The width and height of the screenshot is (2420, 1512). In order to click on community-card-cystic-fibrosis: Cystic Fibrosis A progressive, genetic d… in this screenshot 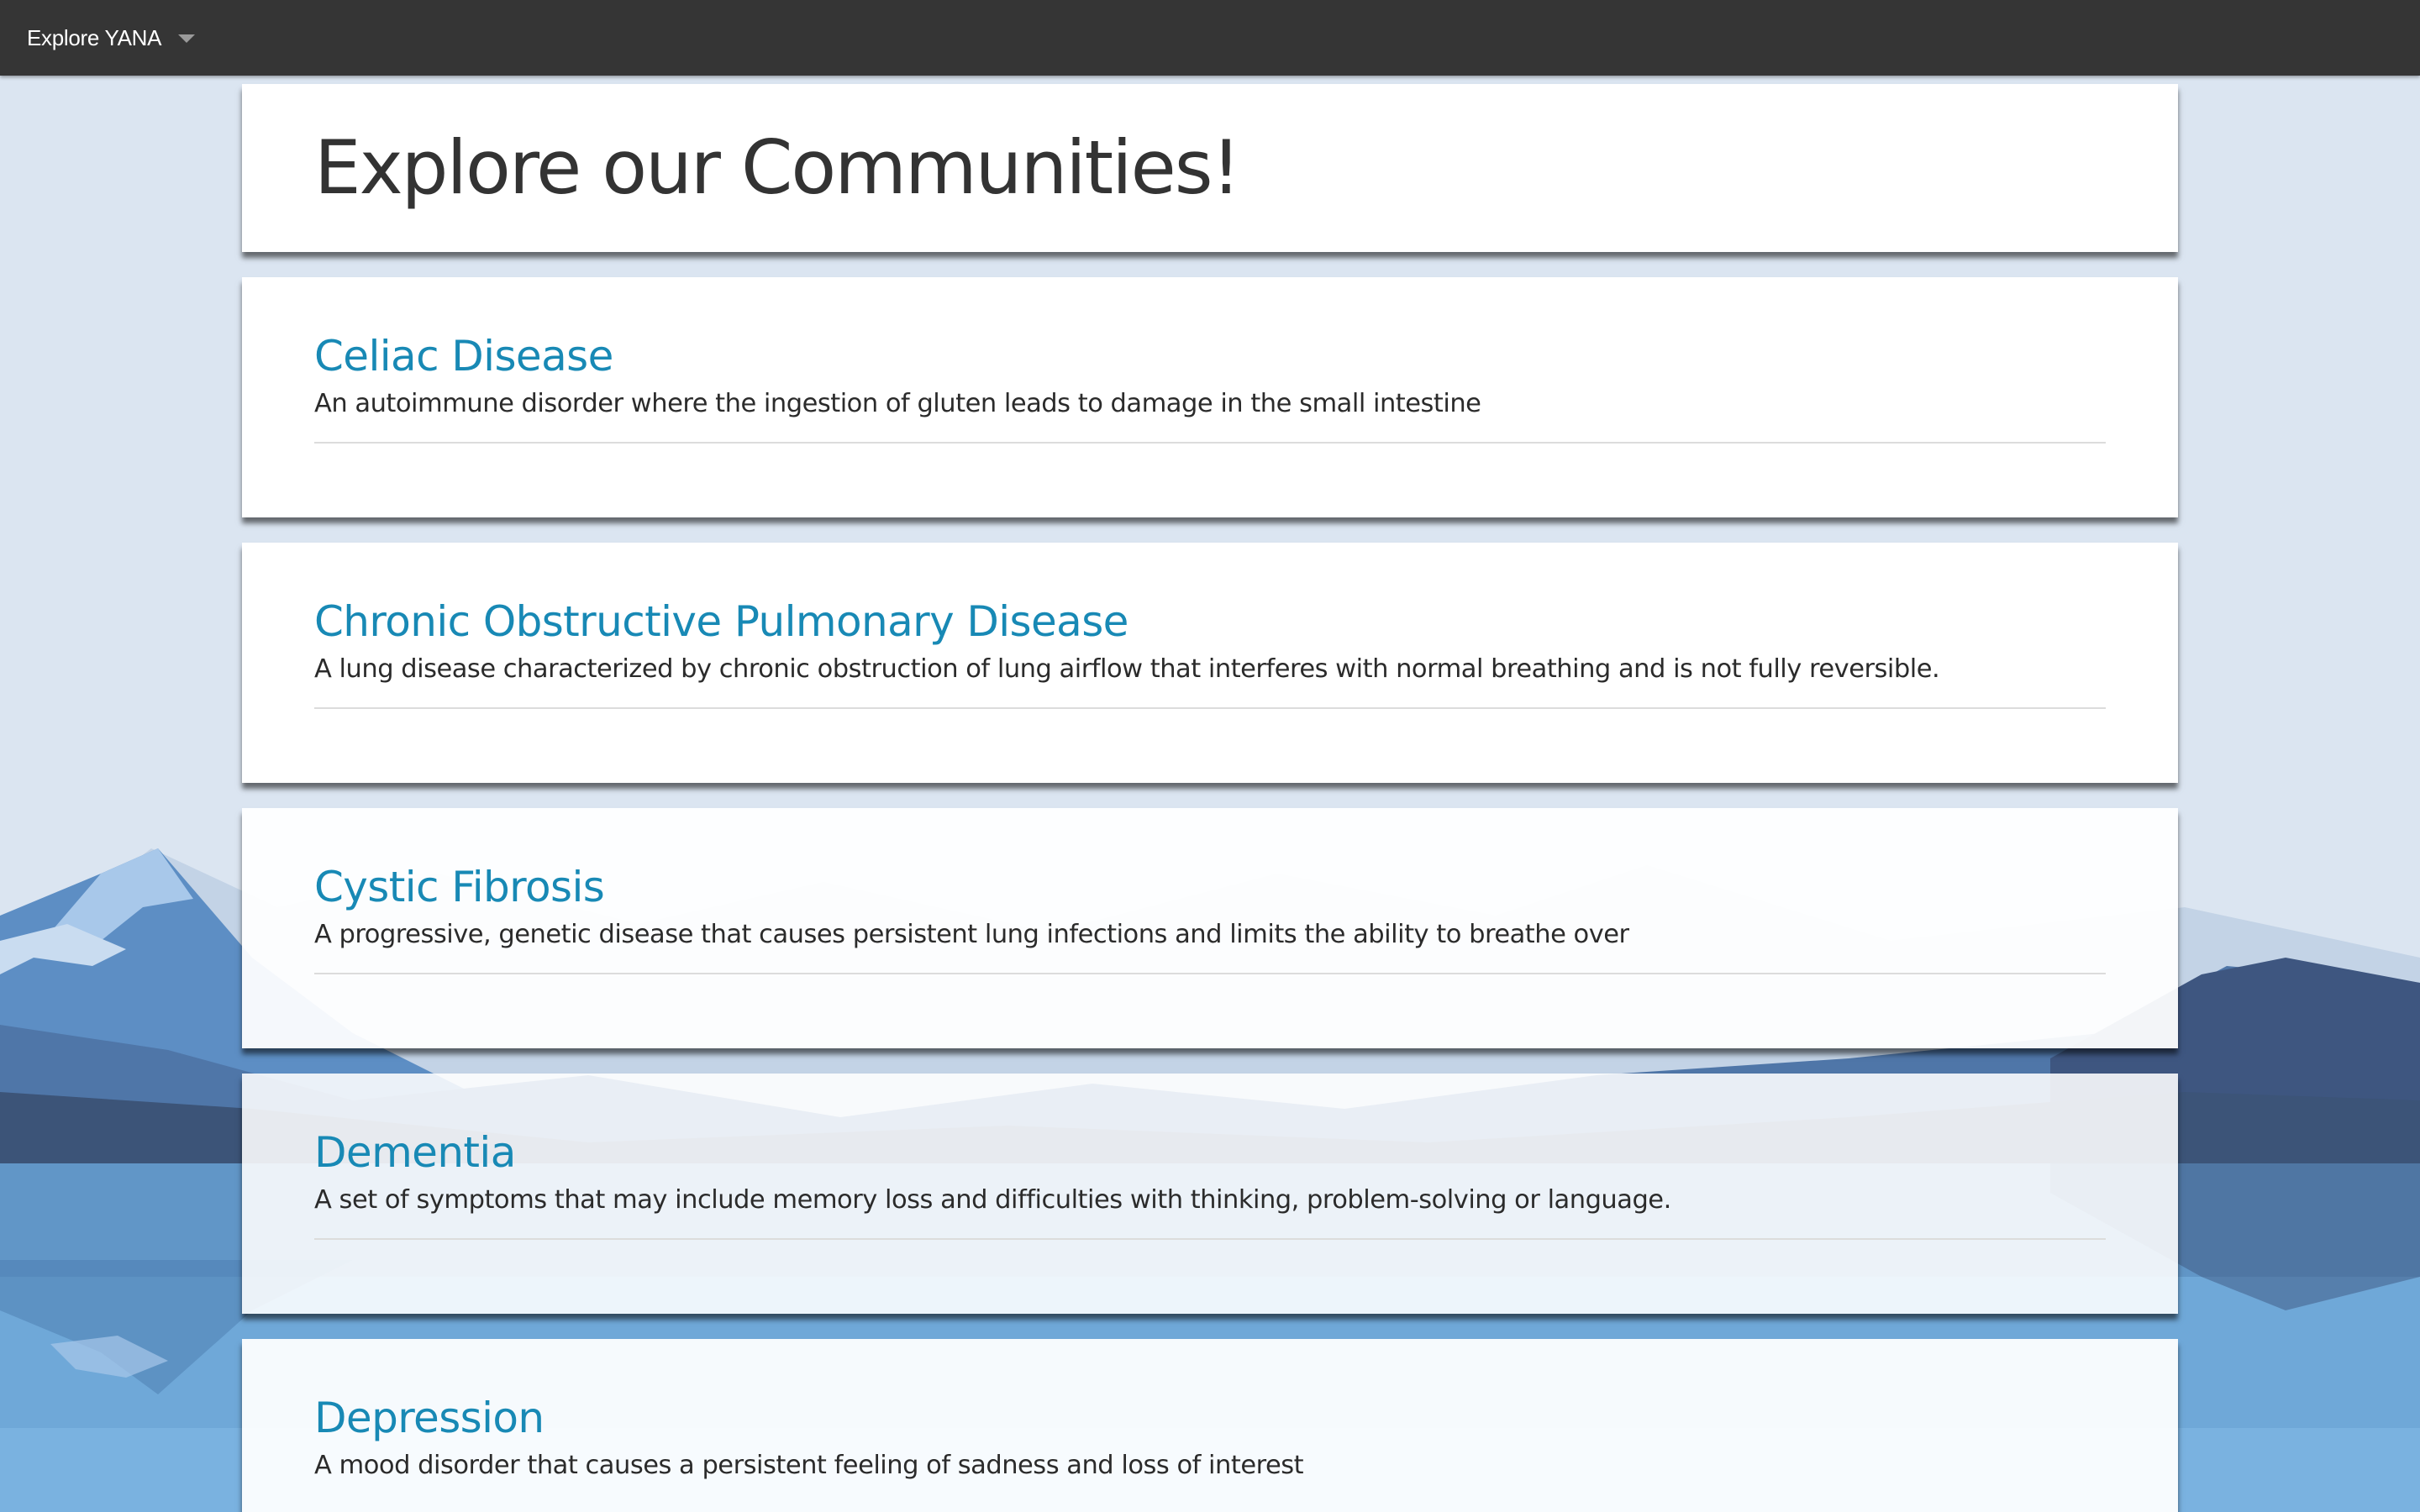, I will do `click(1210, 928)`.